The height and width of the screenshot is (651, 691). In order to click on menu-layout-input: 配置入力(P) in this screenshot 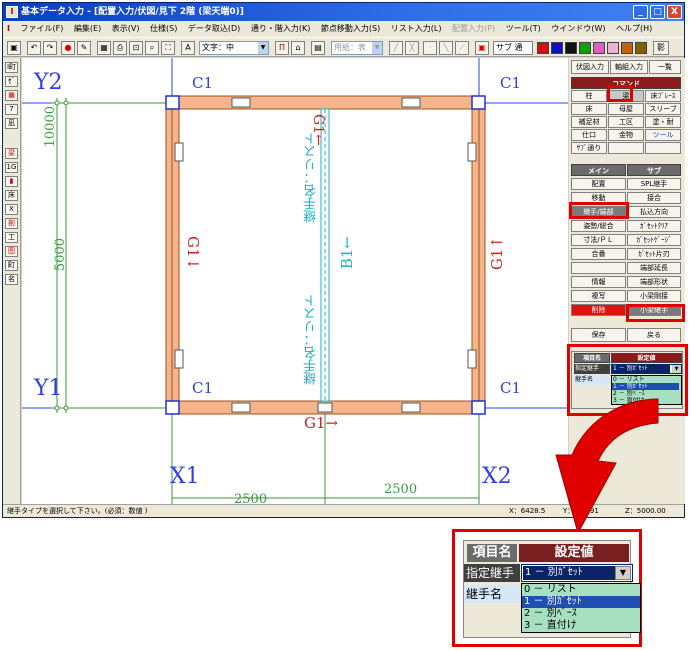, I will do `click(473, 29)`.